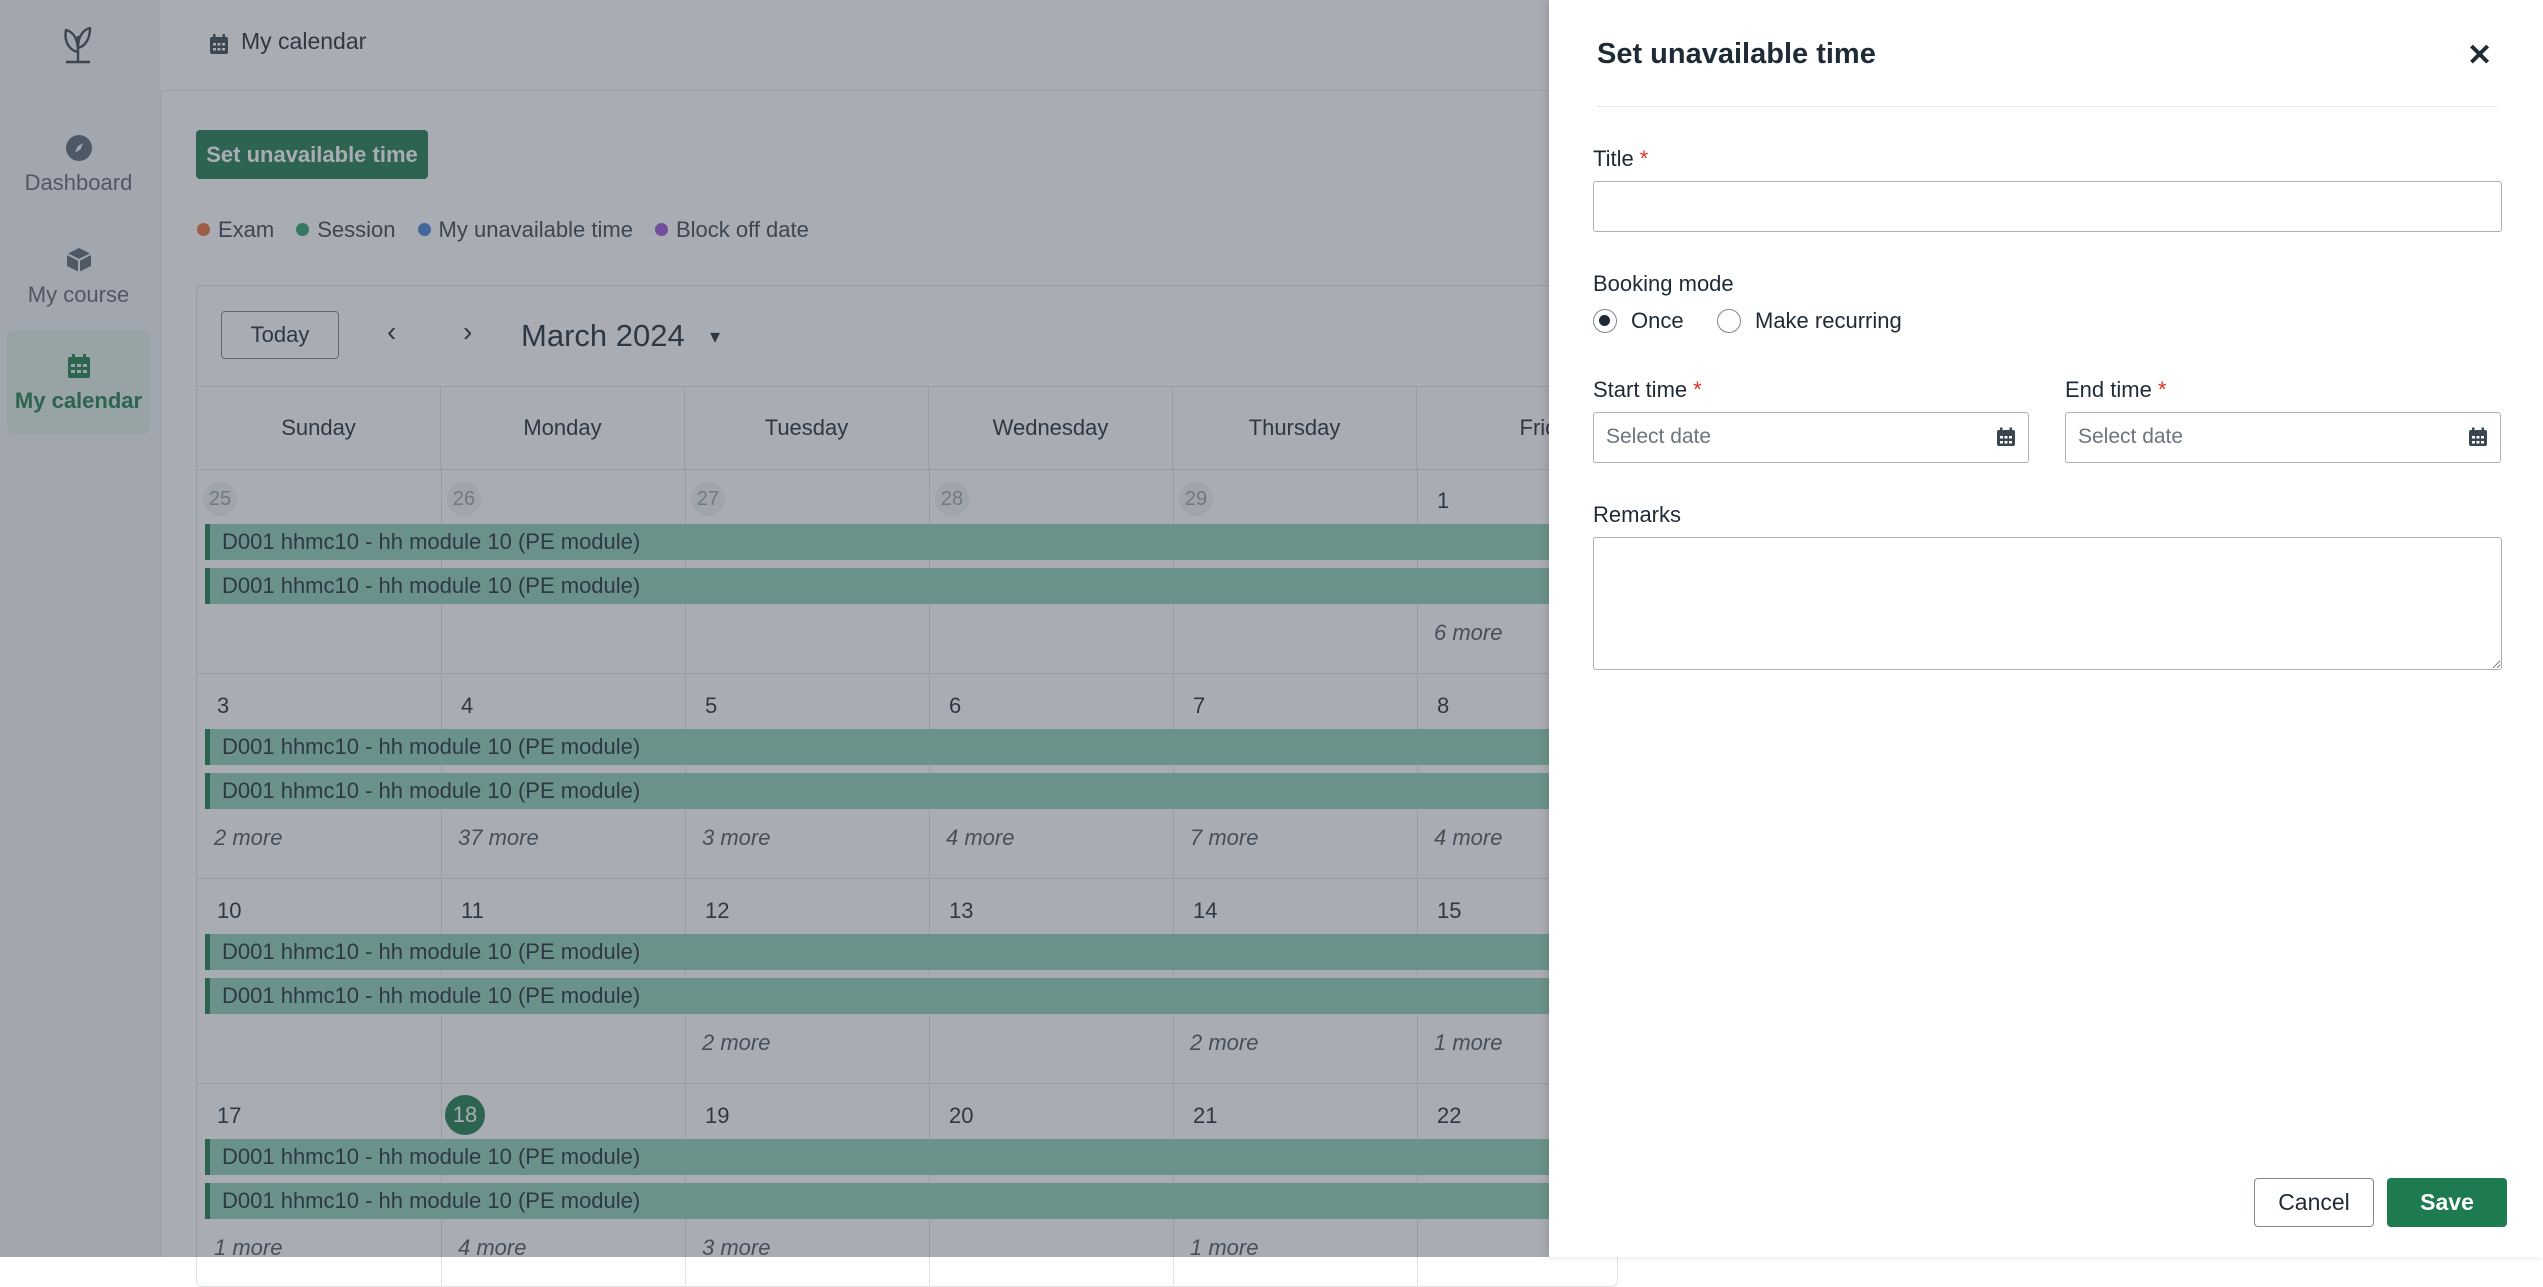  What do you see at coordinates (1811, 437) in the screenshot?
I see `start-date-field: Select date` at bounding box center [1811, 437].